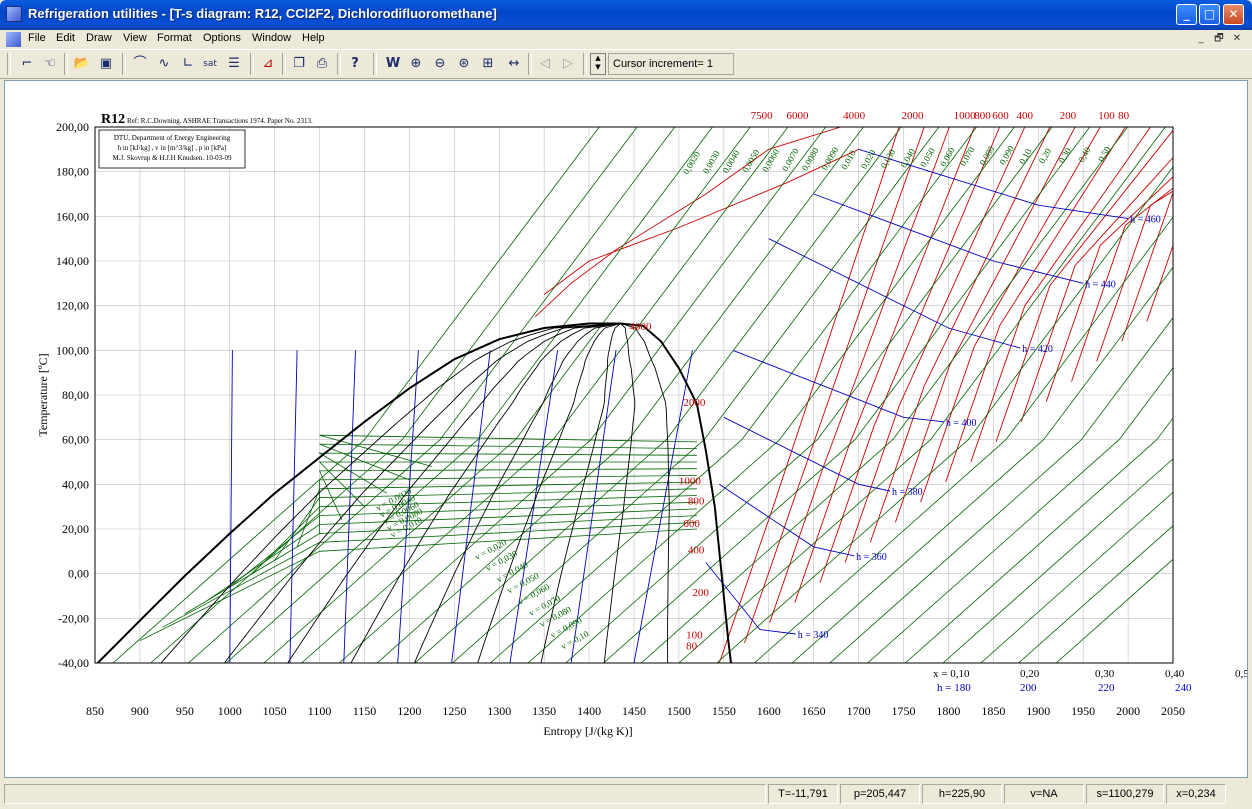 This screenshot has width=1252, height=809. Describe the element at coordinates (868, 159) in the screenshot. I see `volume-label: 0,020` at that location.